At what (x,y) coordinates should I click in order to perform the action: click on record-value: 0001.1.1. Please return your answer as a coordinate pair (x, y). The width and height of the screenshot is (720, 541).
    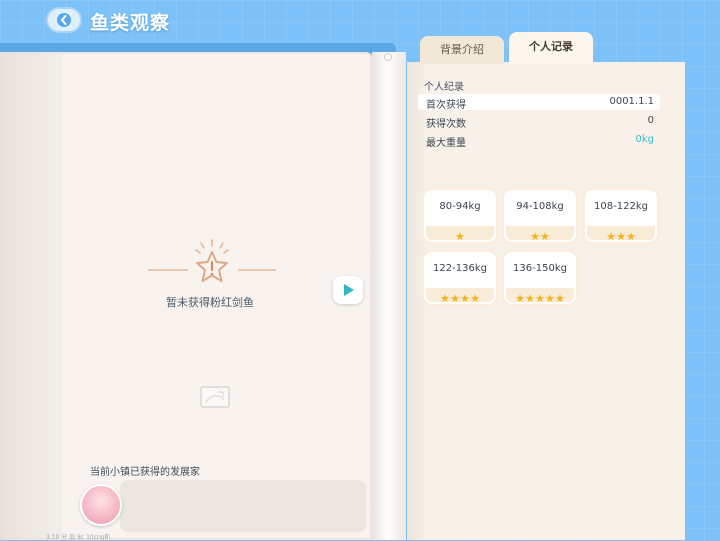
    Looking at the image, I should click on (631, 101).